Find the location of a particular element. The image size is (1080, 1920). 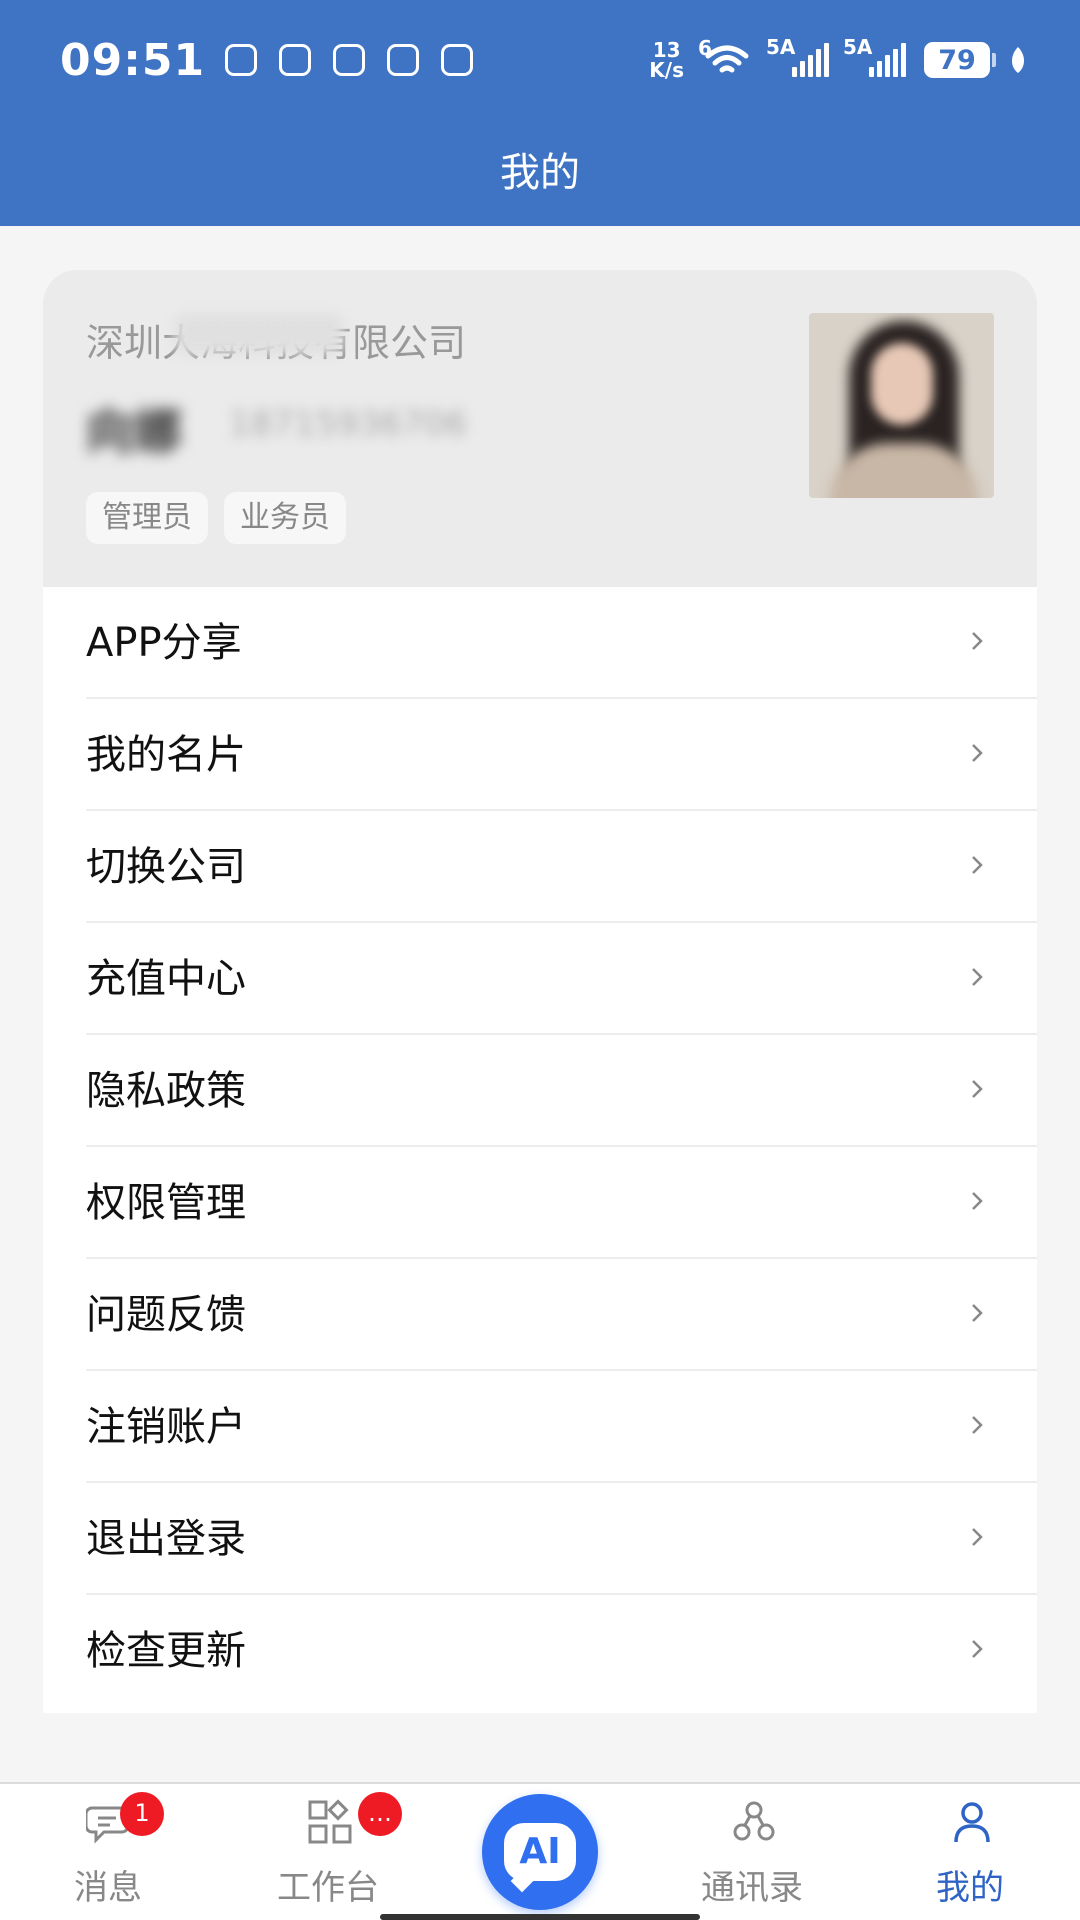

app-header: 09:51 13 K/s 6 5A 5A 79 我的 is located at coordinates (540, 113).